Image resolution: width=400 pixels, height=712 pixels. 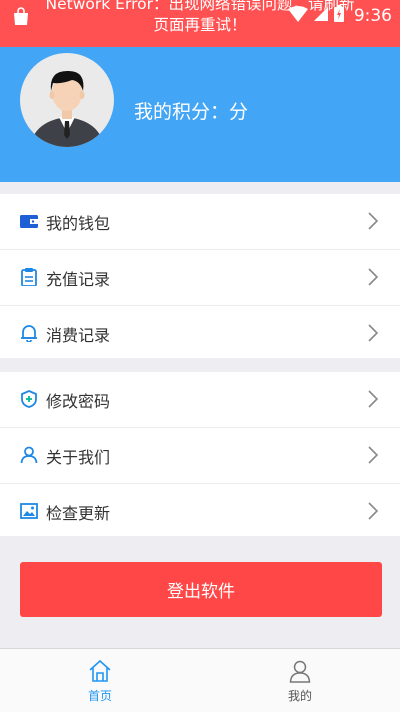 I want to click on menu-item-label: 关于我们, so click(x=78, y=457).